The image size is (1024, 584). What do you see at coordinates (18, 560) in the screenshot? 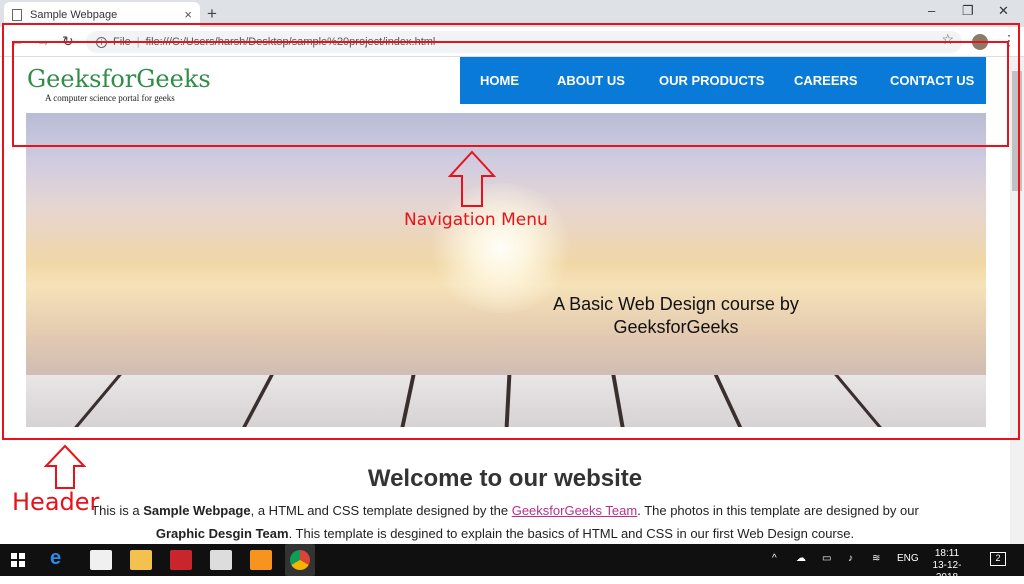
I see `windows-start-icon` at bounding box center [18, 560].